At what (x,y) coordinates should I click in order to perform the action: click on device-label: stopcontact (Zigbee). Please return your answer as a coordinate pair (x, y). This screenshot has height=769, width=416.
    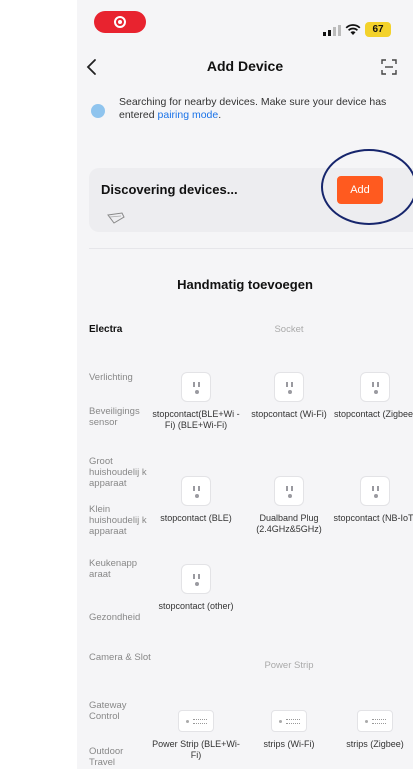
    Looking at the image, I should click on (373, 414).